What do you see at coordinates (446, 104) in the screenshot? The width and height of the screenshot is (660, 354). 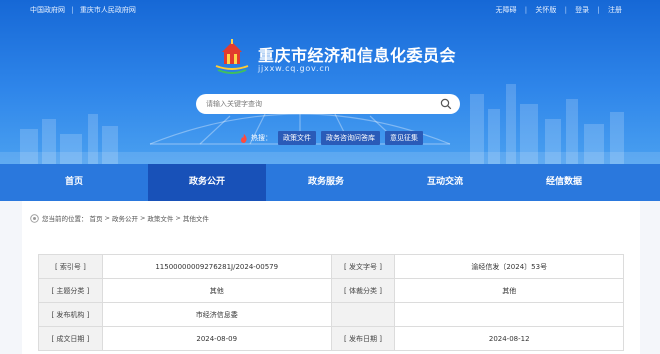 I see `search-icon` at bounding box center [446, 104].